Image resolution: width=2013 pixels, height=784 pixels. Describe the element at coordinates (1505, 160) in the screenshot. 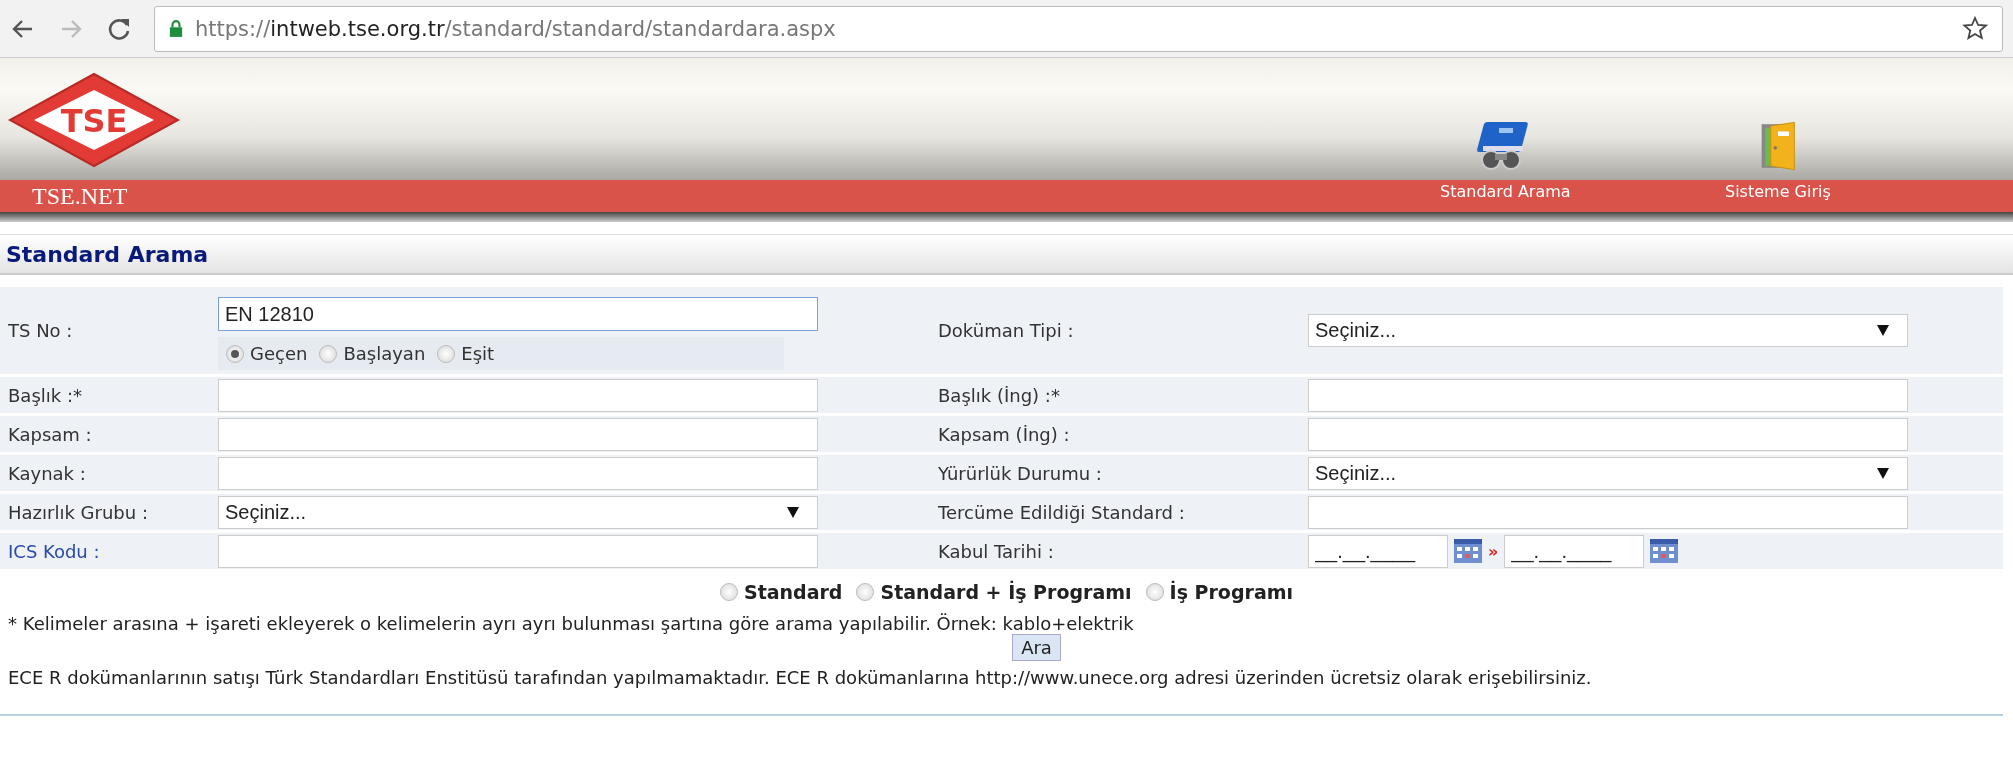

I see `nav-link: Standard Arama` at that location.